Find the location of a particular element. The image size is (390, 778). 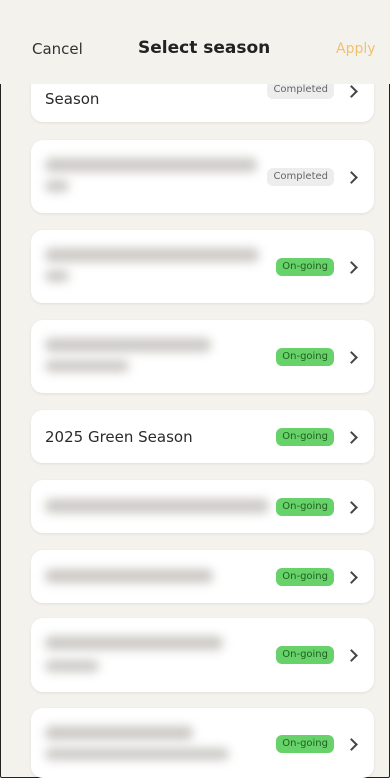

header: Cancel Select season Apply is located at coordinates (195, 42).